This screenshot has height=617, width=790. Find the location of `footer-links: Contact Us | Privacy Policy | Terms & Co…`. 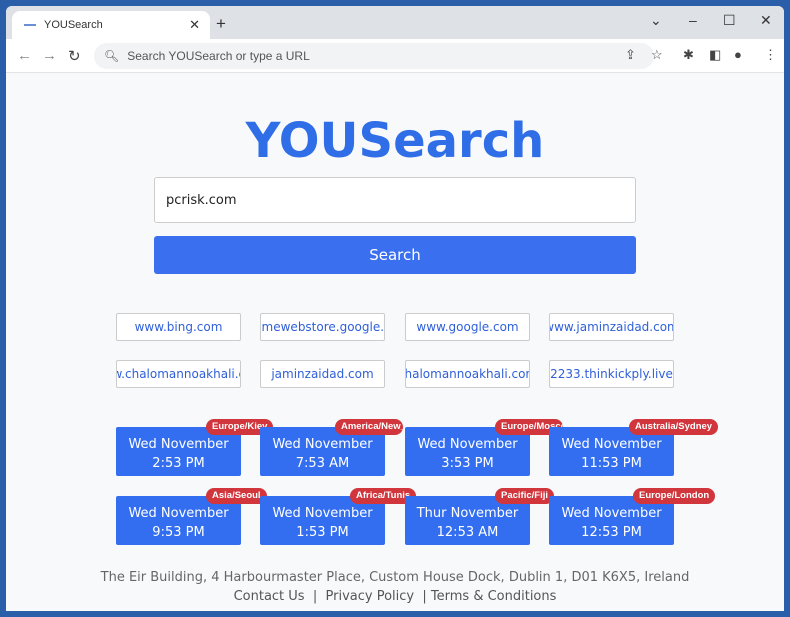

footer-links: Contact Us | Privacy Policy | Terms & Co… is located at coordinates (395, 596).